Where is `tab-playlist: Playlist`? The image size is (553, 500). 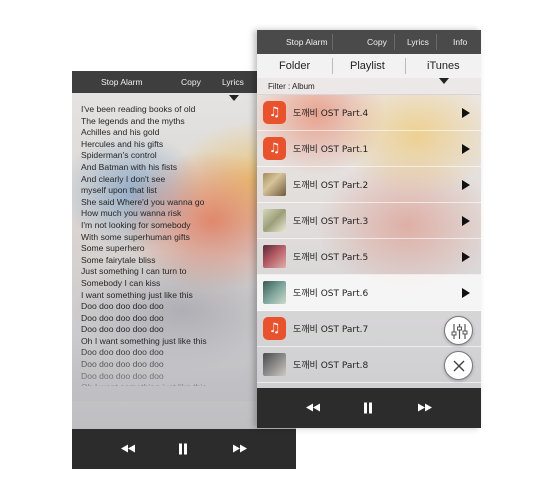
tab-playlist: Playlist is located at coordinates (367, 66).